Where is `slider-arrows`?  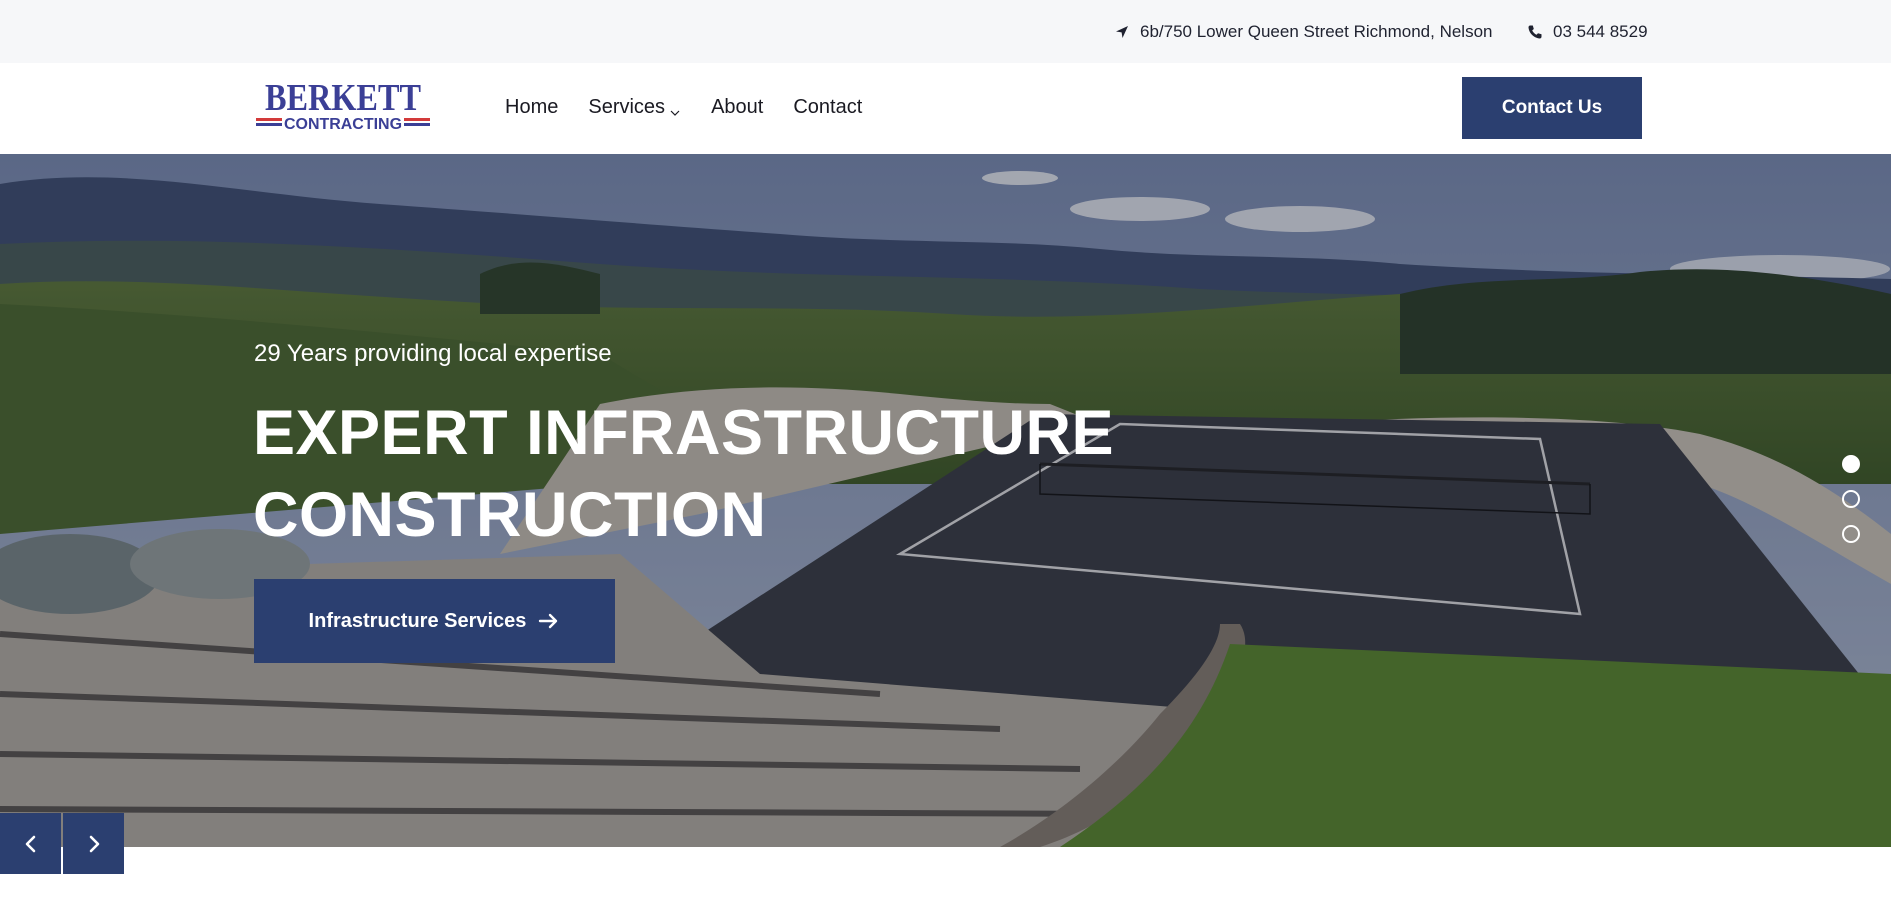
slider-arrows is located at coordinates (62, 843).